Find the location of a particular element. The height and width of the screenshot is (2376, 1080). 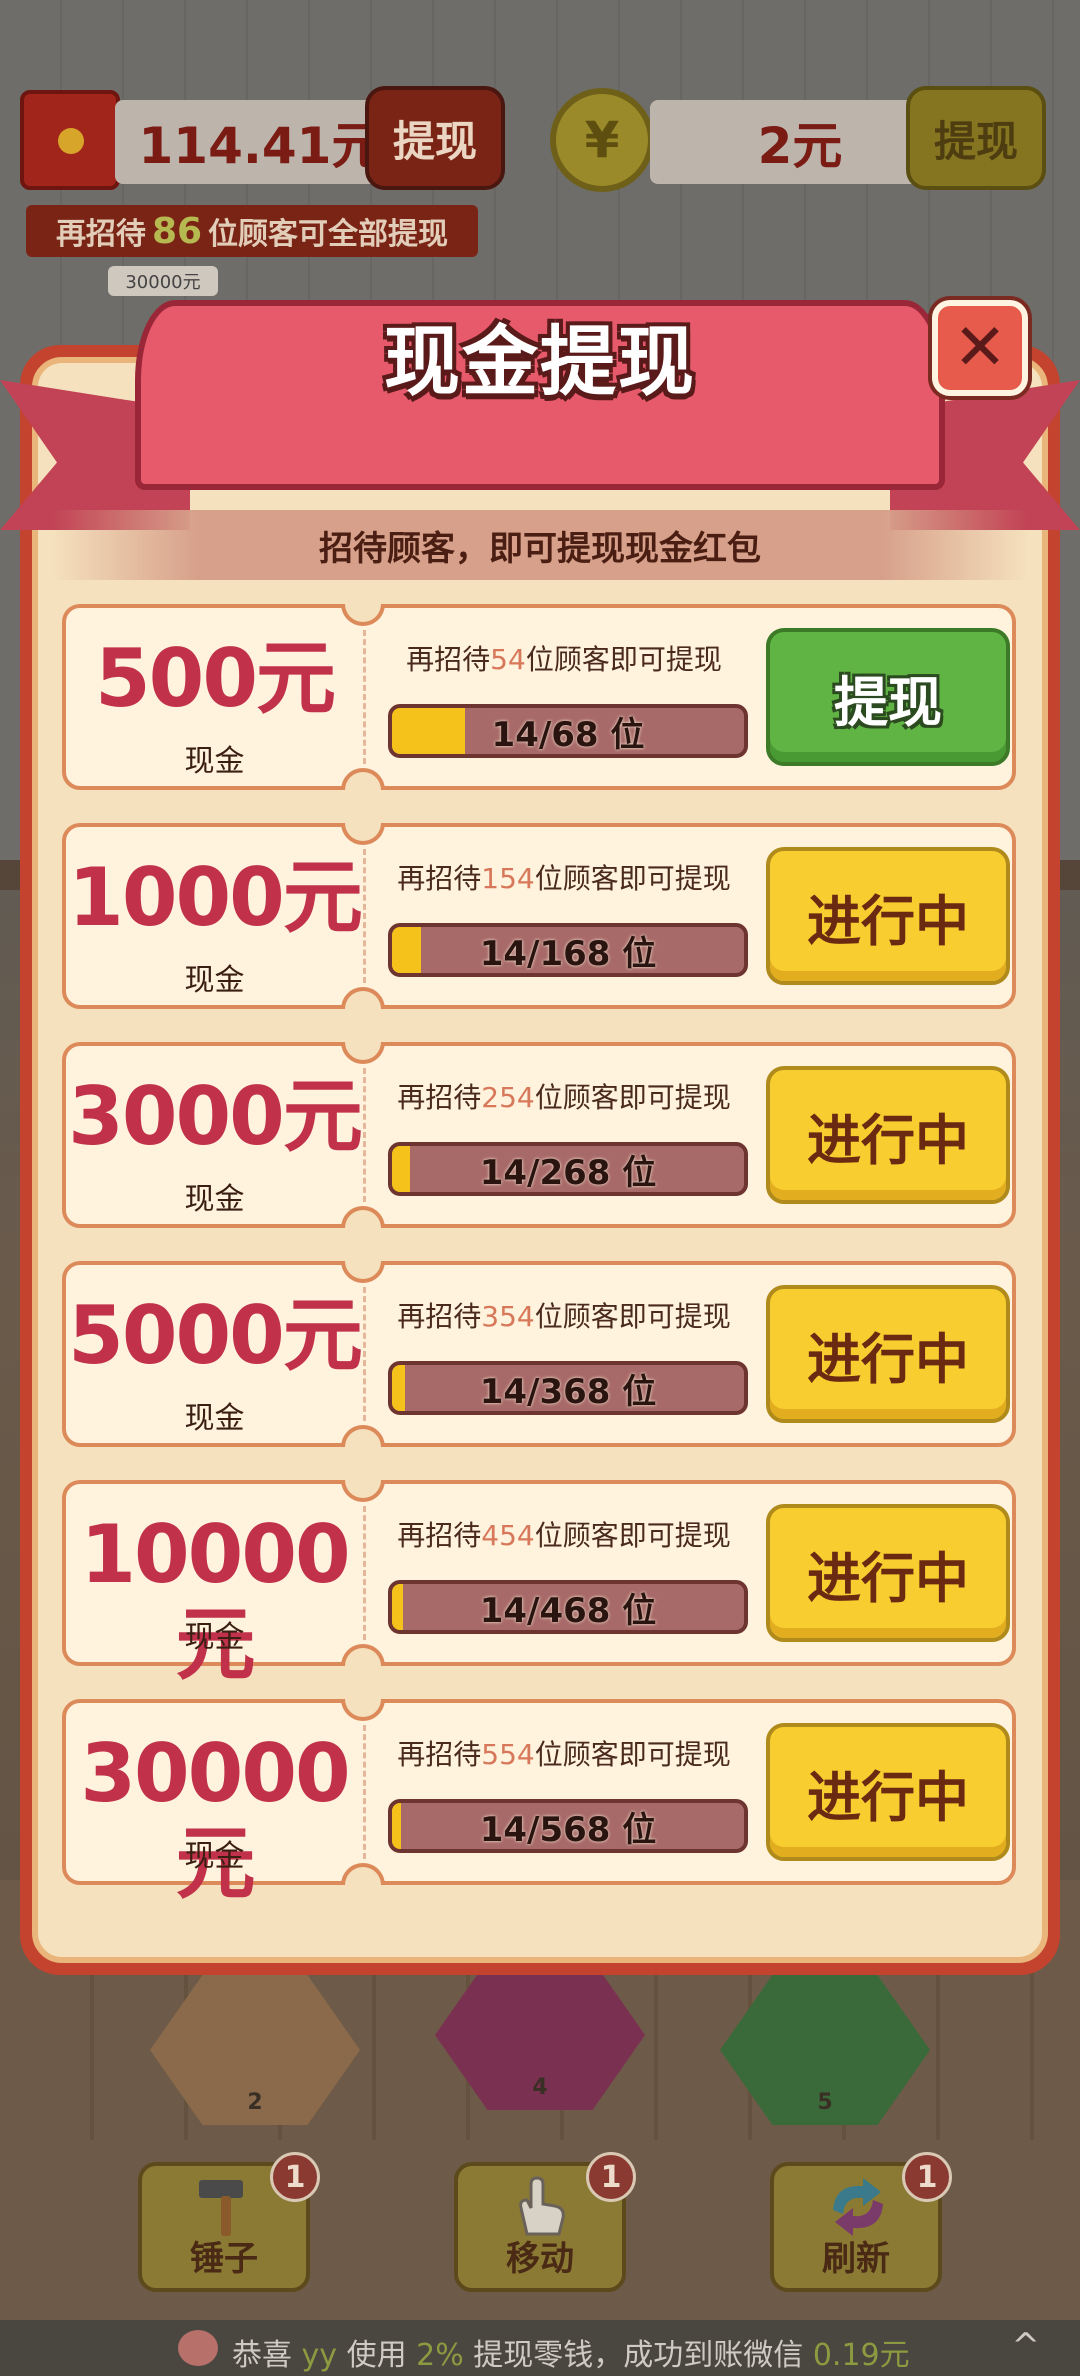

yuan-coin-icon: ¥ is located at coordinates (602, 140).